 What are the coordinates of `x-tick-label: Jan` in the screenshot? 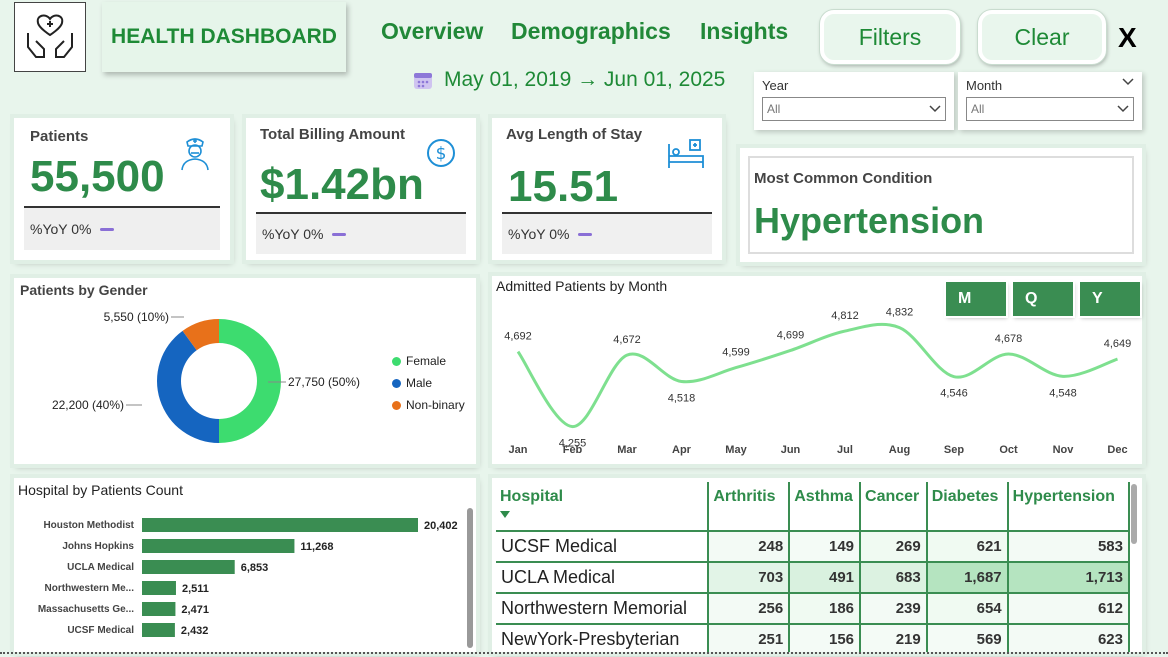 It's located at (518, 450).